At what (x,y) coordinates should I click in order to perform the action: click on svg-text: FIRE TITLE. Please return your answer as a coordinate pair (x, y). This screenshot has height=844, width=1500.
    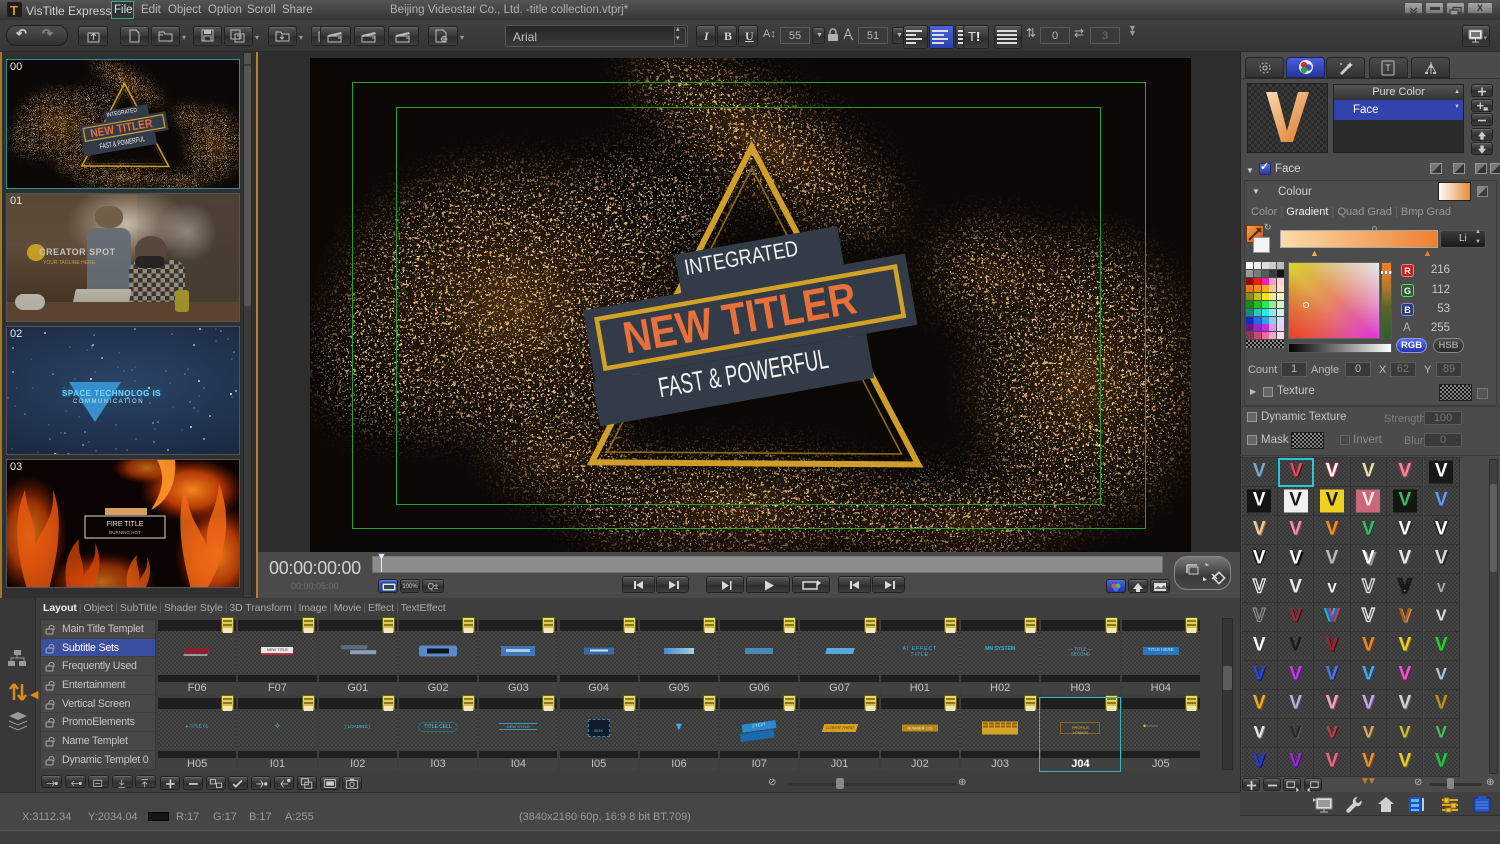
    Looking at the image, I should click on (125, 524).